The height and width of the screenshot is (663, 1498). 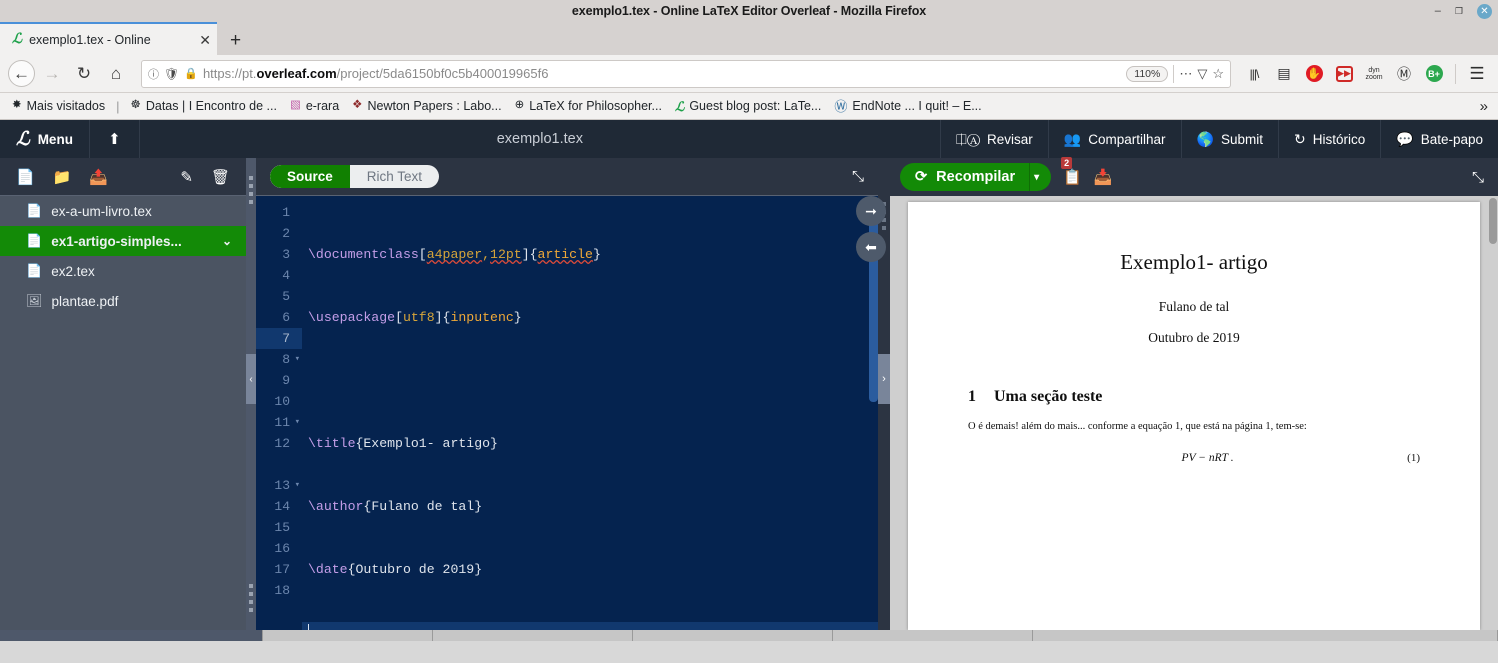 I want to click on collapse-right-icon: ›, so click(x=884, y=379).